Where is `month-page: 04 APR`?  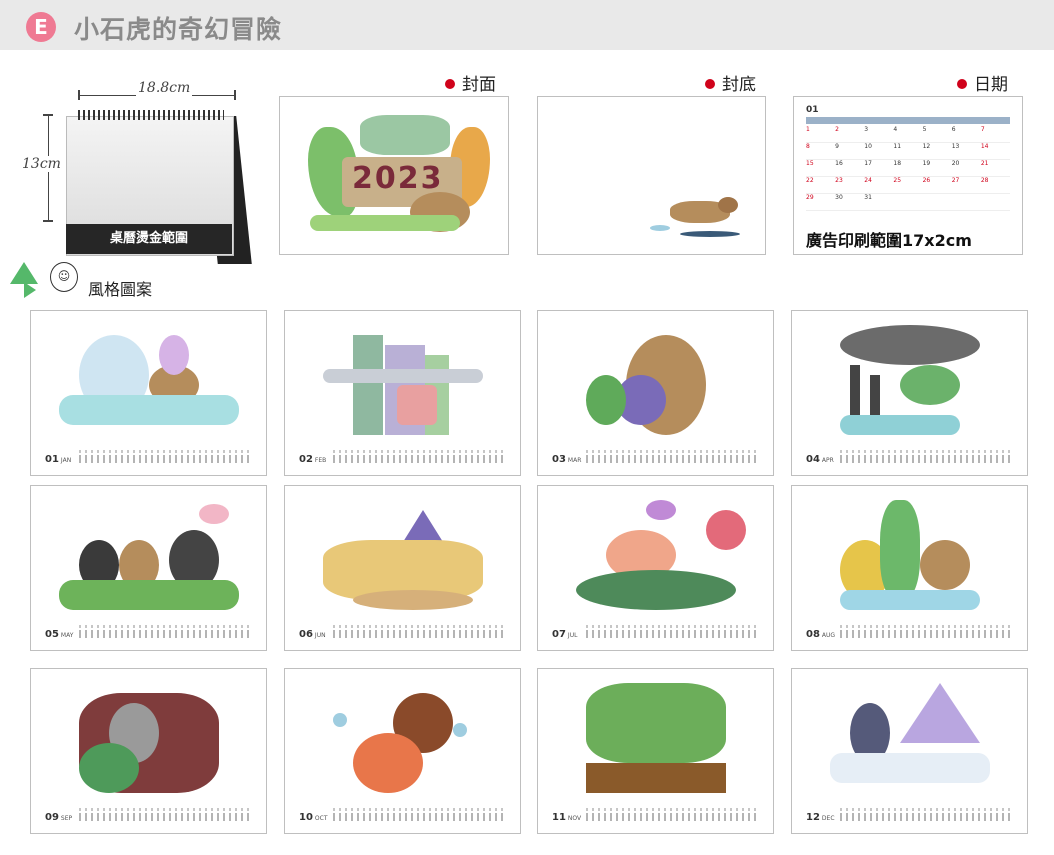 month-page: 04 APR is located at coordinates (909, 393).